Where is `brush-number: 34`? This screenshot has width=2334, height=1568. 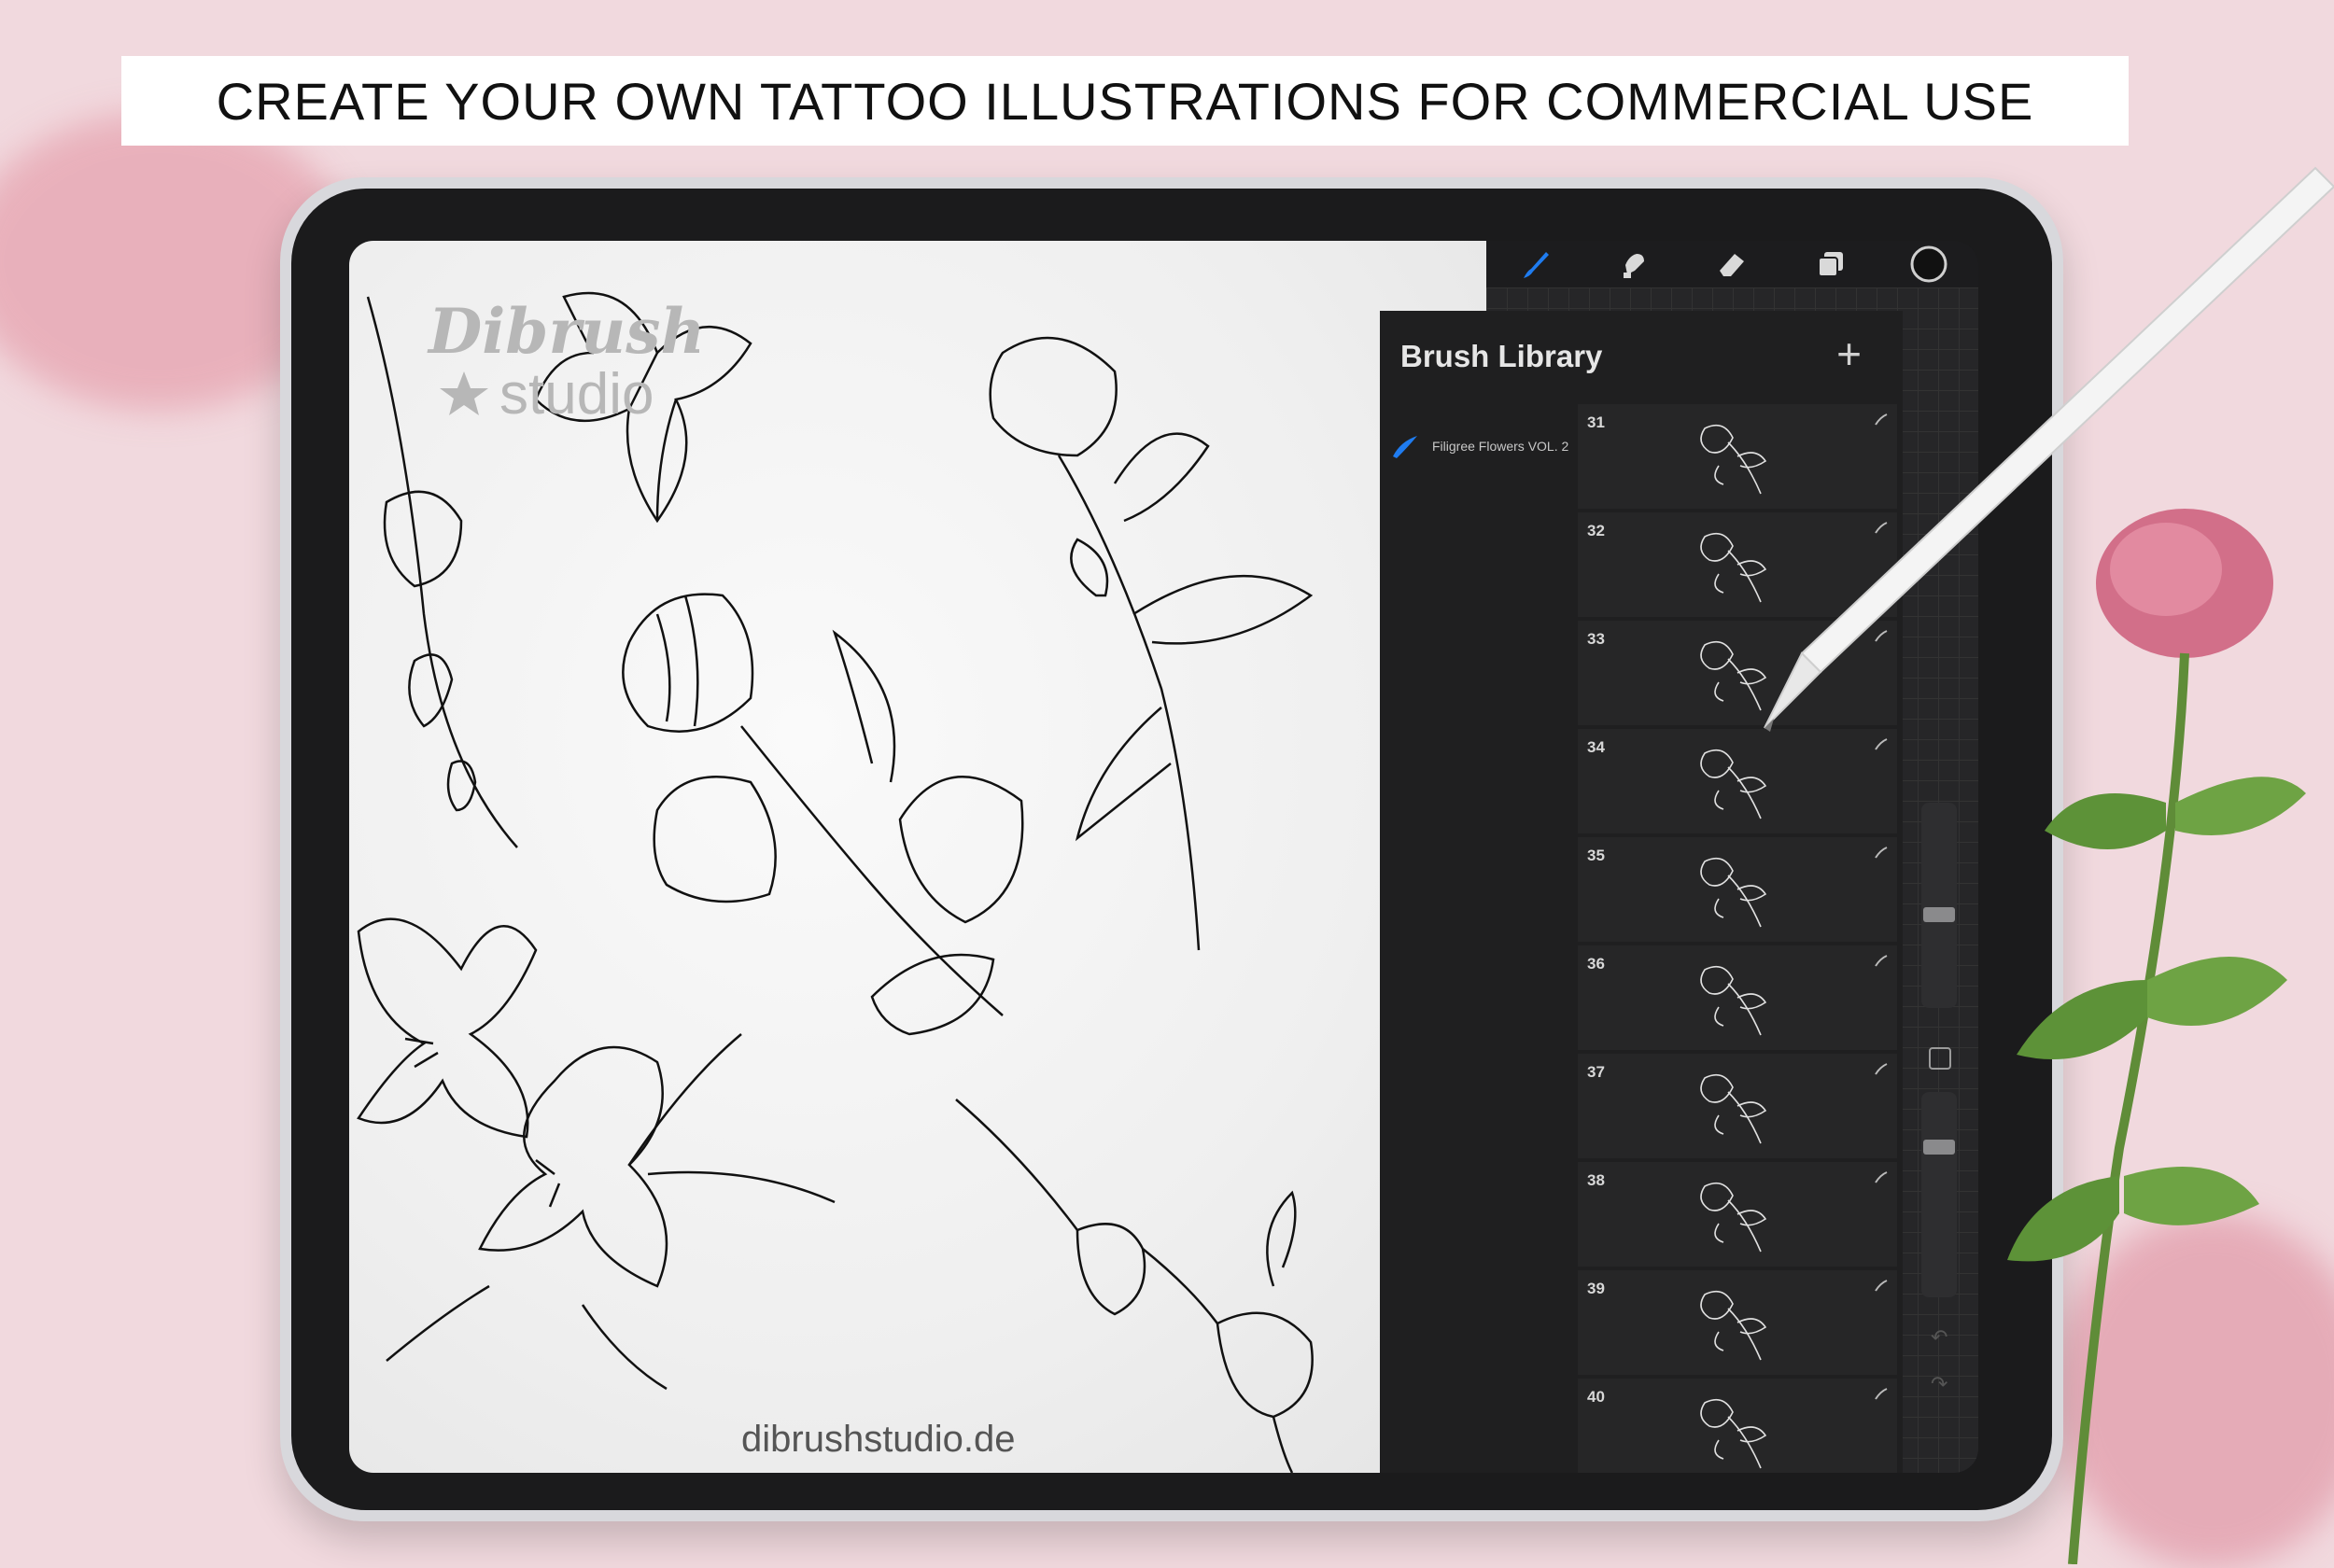
brush-number: 34 is located at coordinates (1596, 747).